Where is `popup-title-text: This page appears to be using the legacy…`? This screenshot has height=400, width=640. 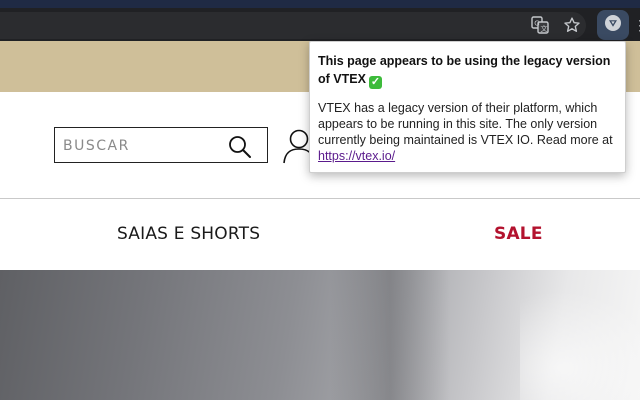 popup-title-text: This page appears to be using the legacy… is located at coordinates (464, 70).